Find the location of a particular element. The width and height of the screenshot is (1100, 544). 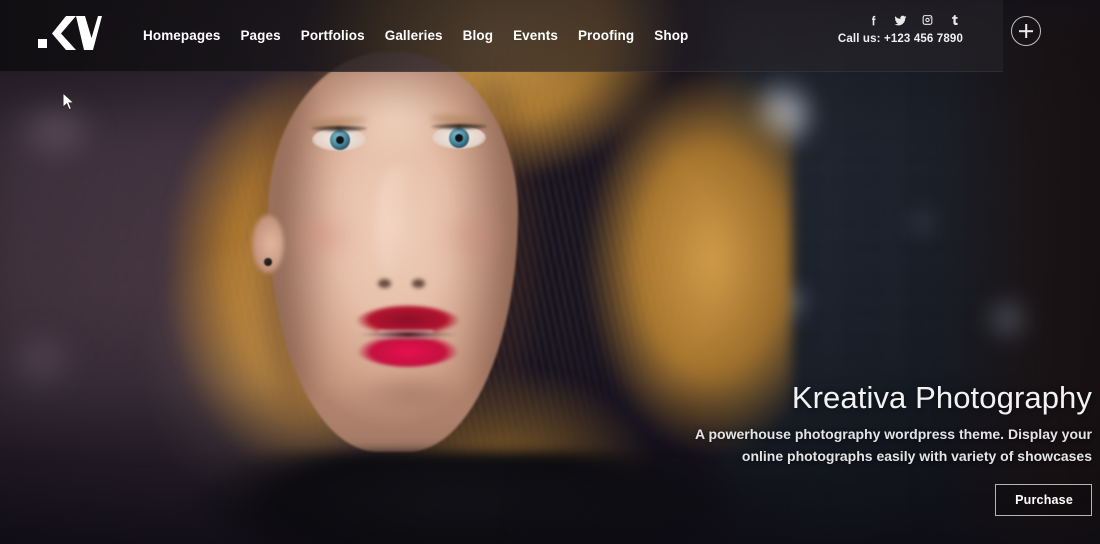

nav-item-blog: Blog is located at coordinates (478, 36).